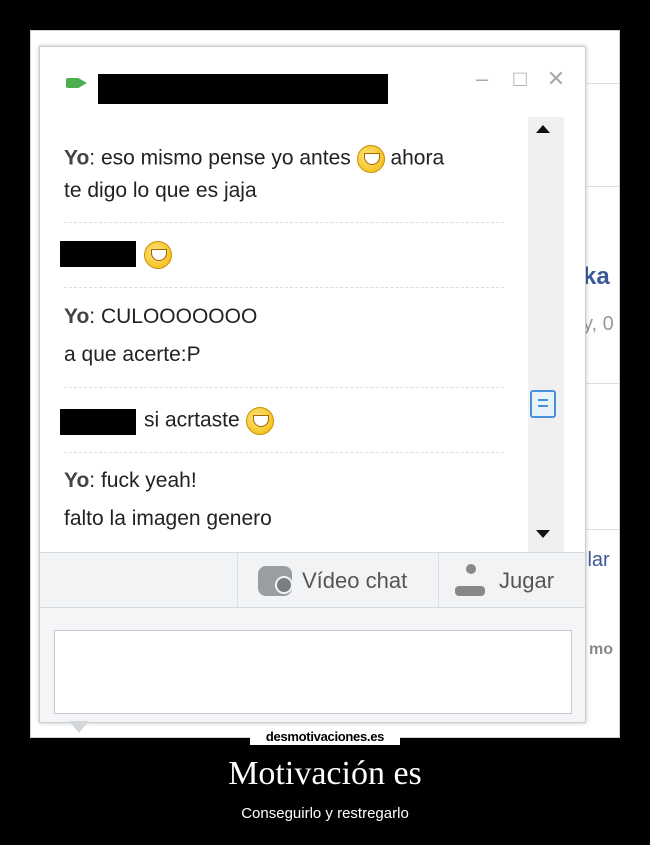 This screenshot has width=650, height=845. I want to click on message-line: Yo: eso mismo pense yo antes ahora, so click(254, 159).